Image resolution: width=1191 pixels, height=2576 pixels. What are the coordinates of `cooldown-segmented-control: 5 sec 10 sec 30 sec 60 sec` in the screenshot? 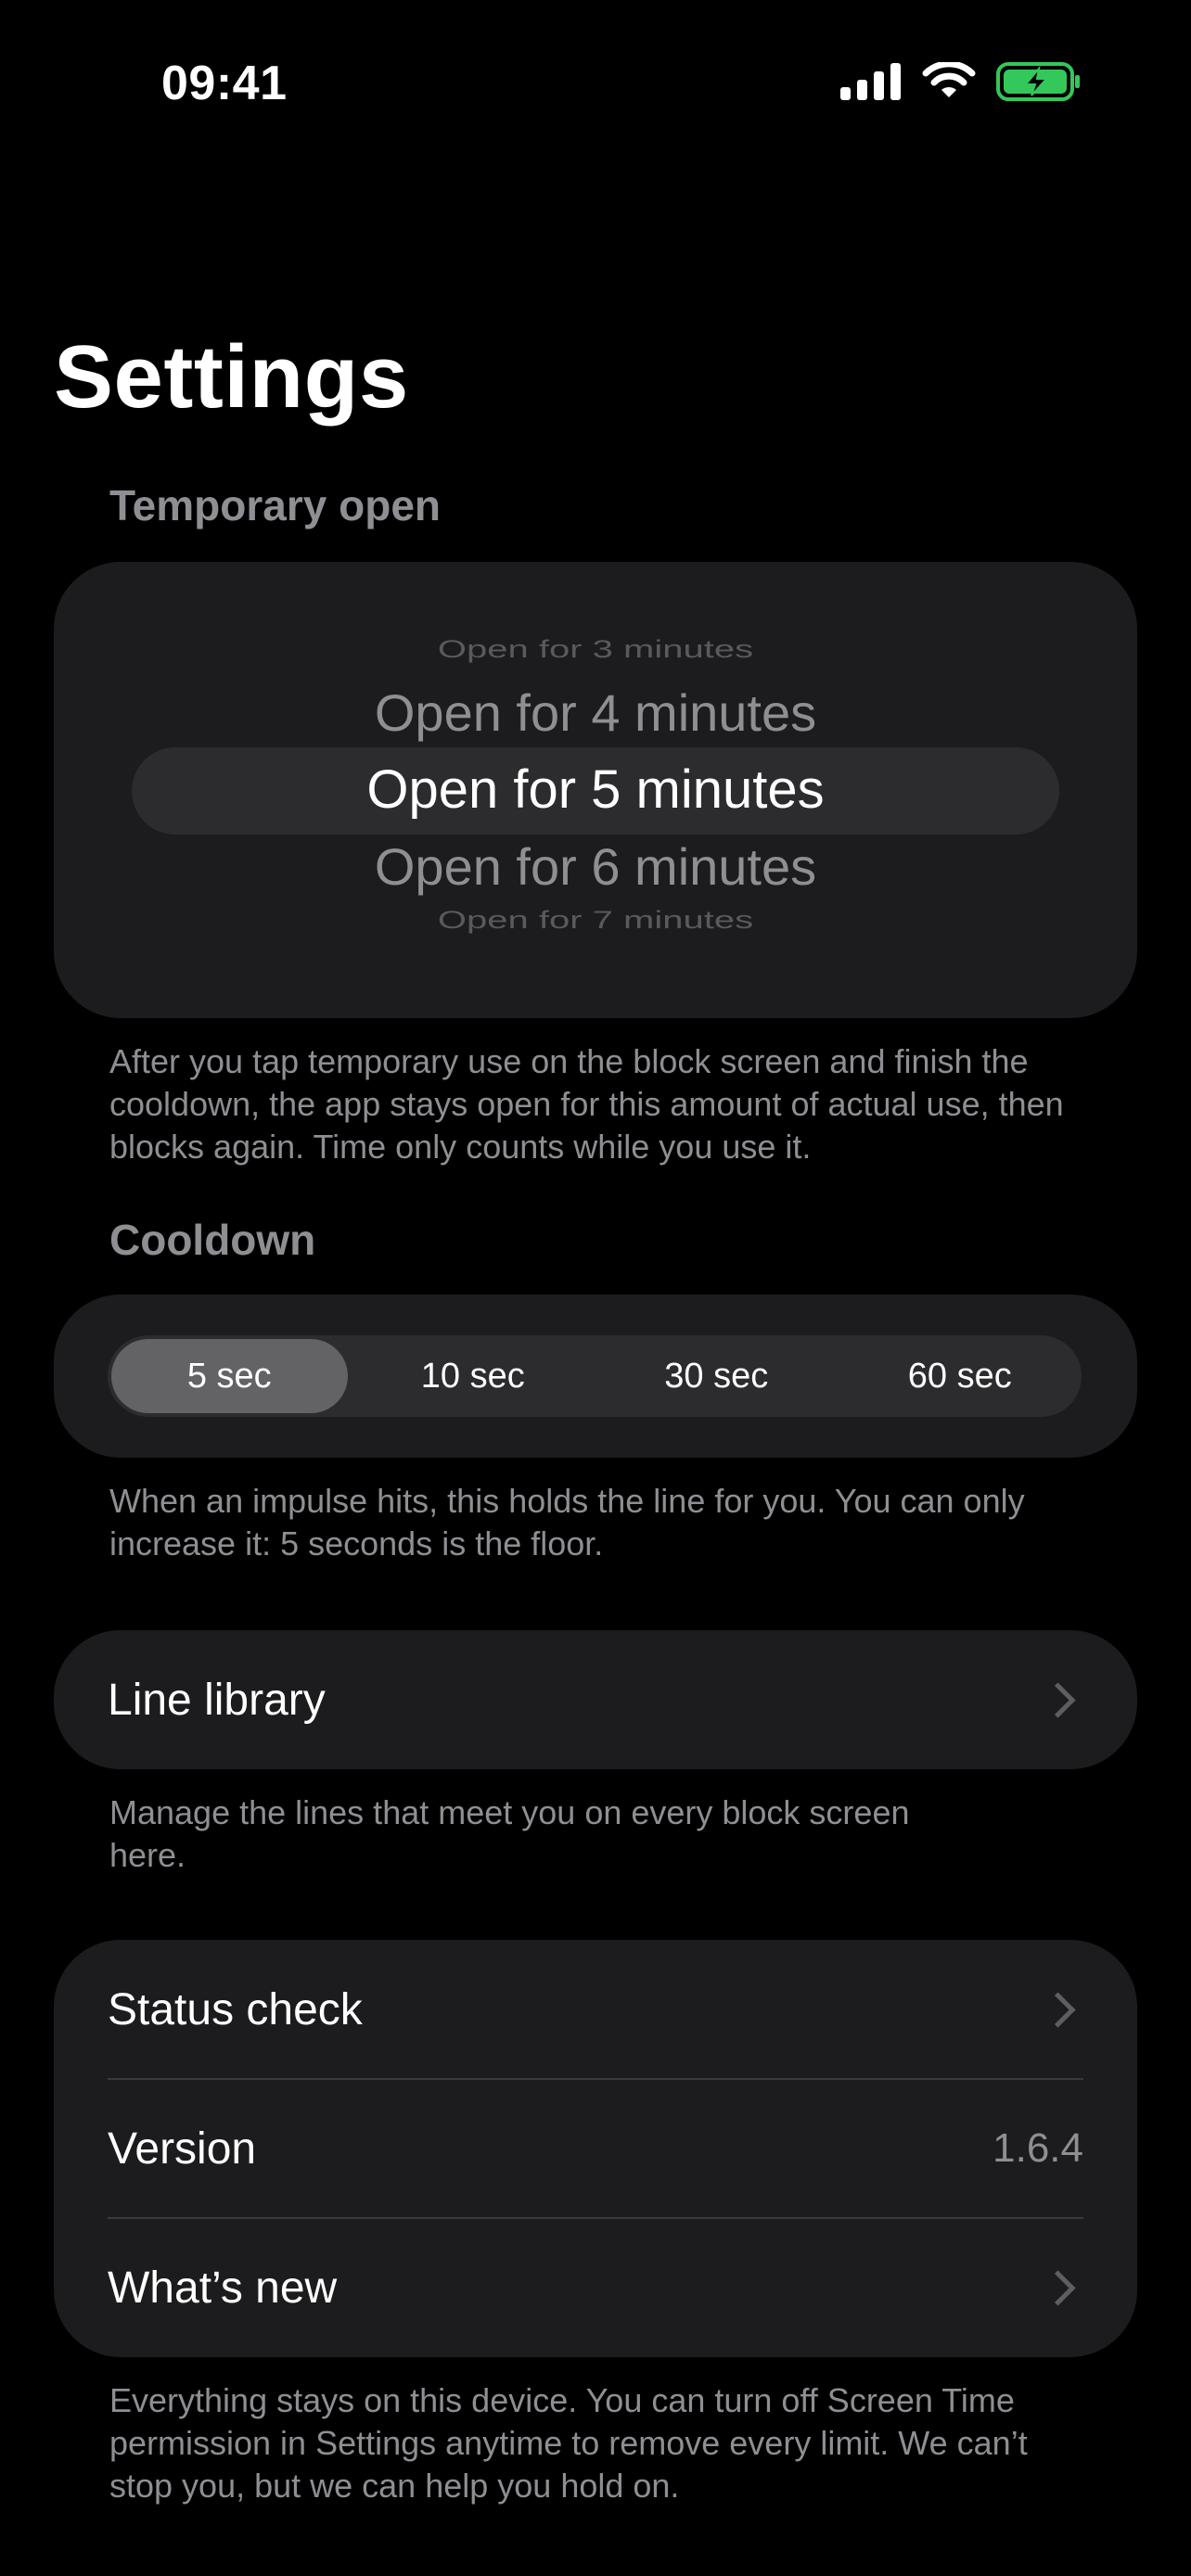 It's located at (595, 1376).